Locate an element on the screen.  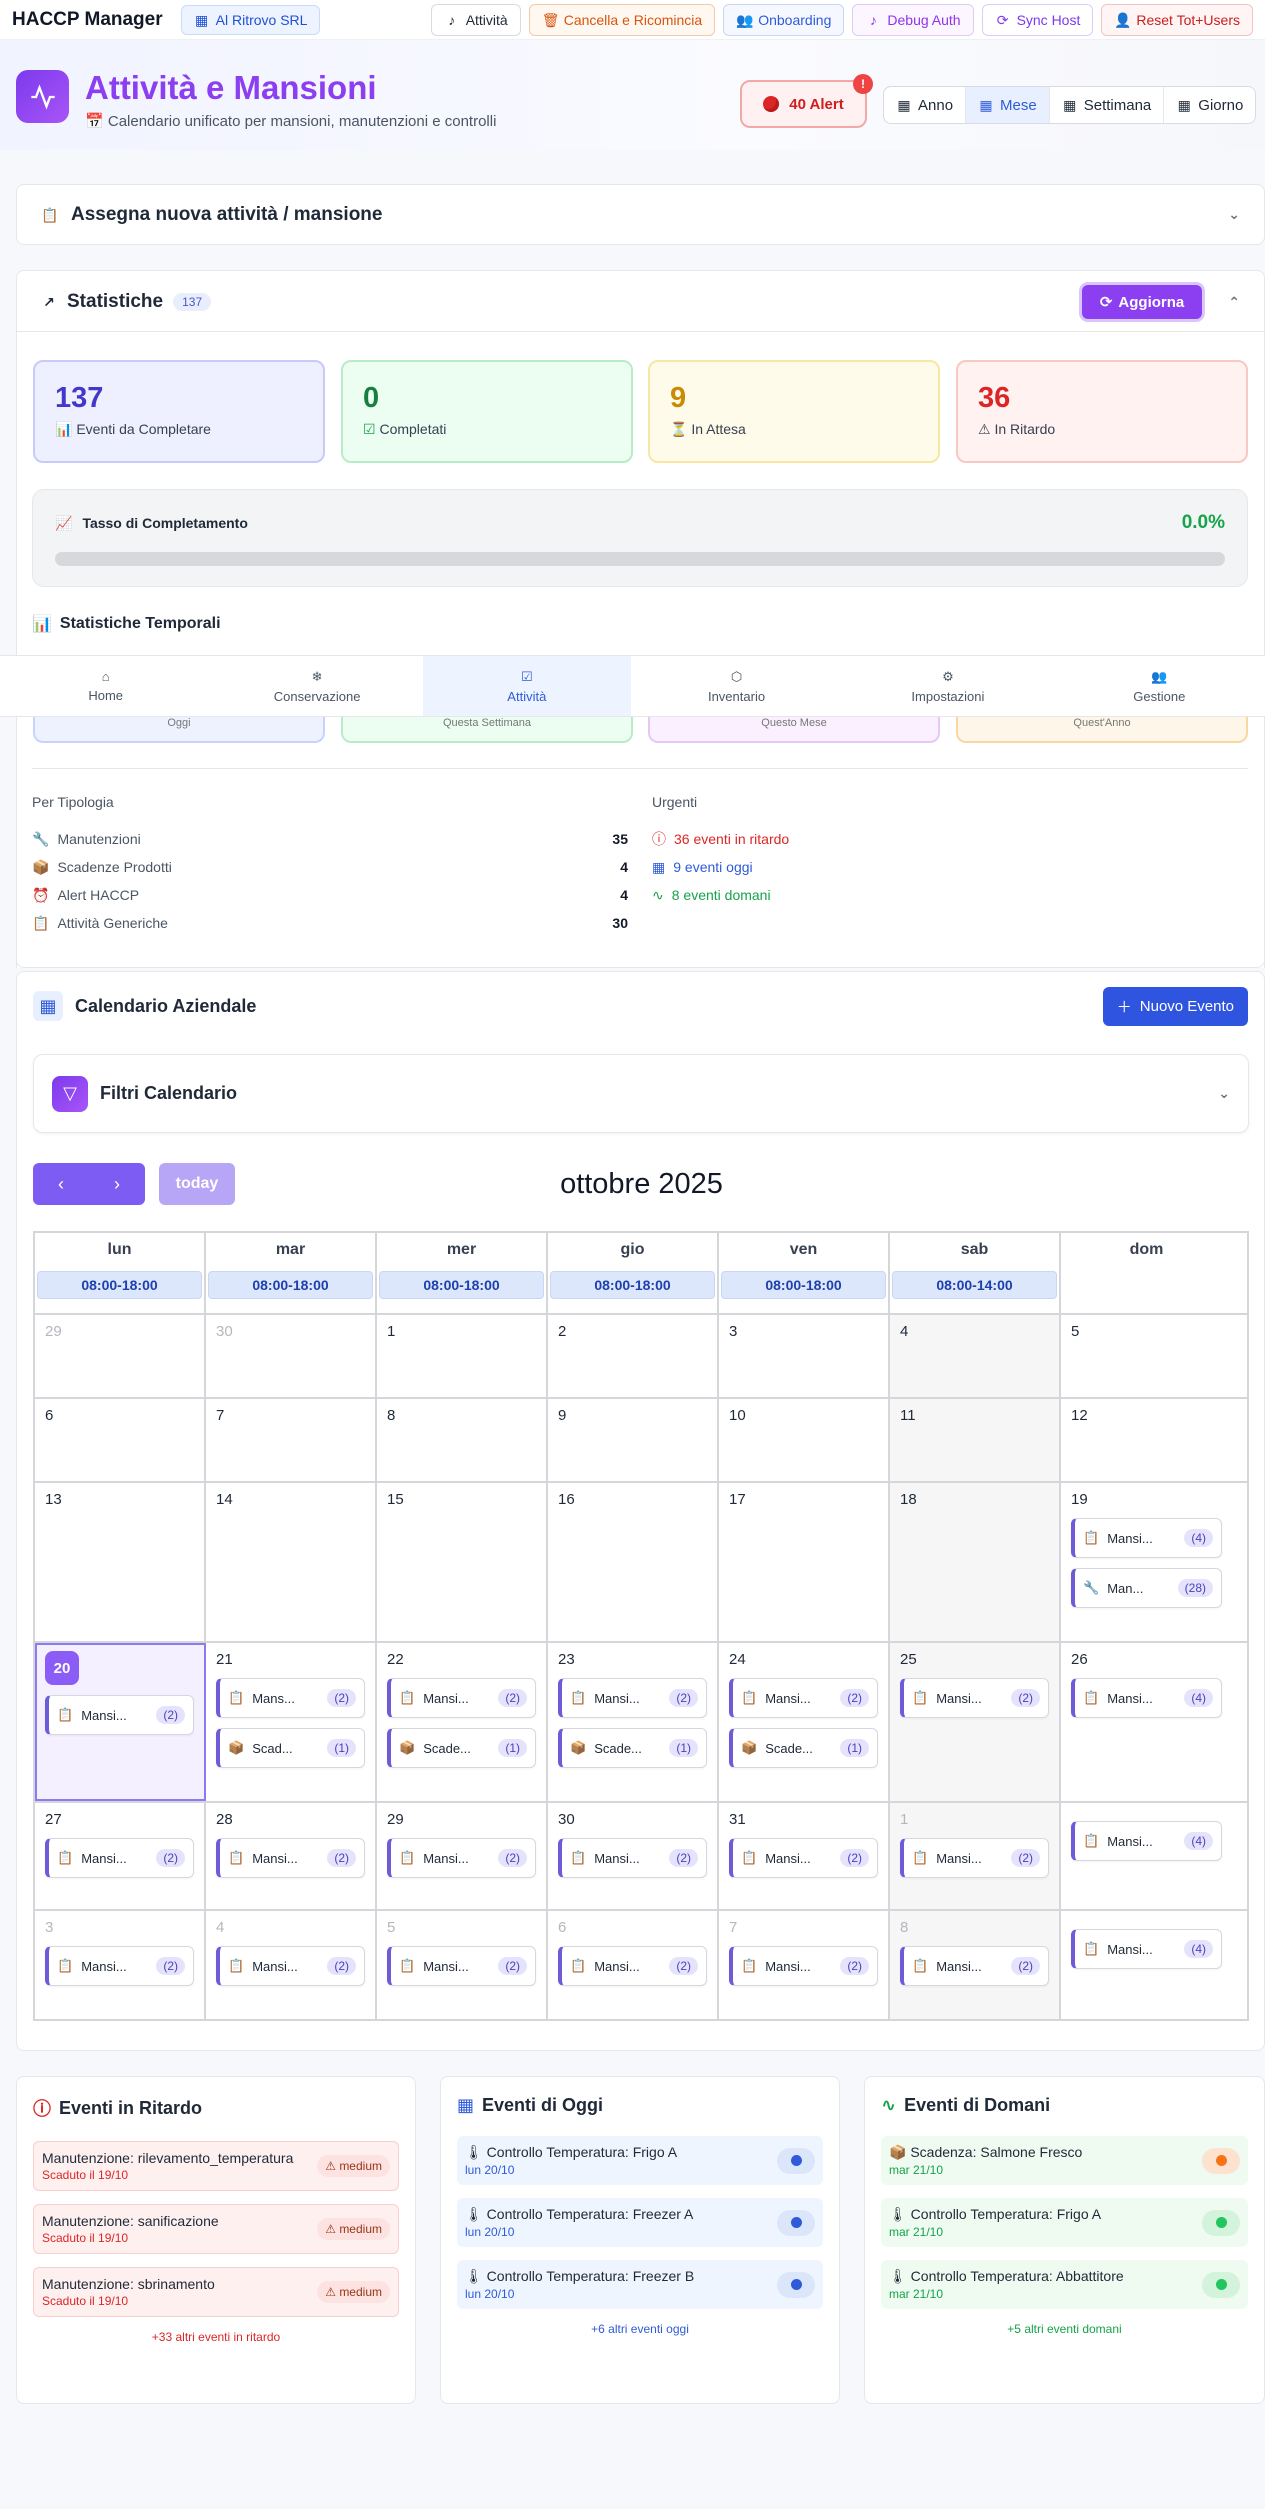
calendar-day-cell: 3 is located at coordinates (804, 1356).